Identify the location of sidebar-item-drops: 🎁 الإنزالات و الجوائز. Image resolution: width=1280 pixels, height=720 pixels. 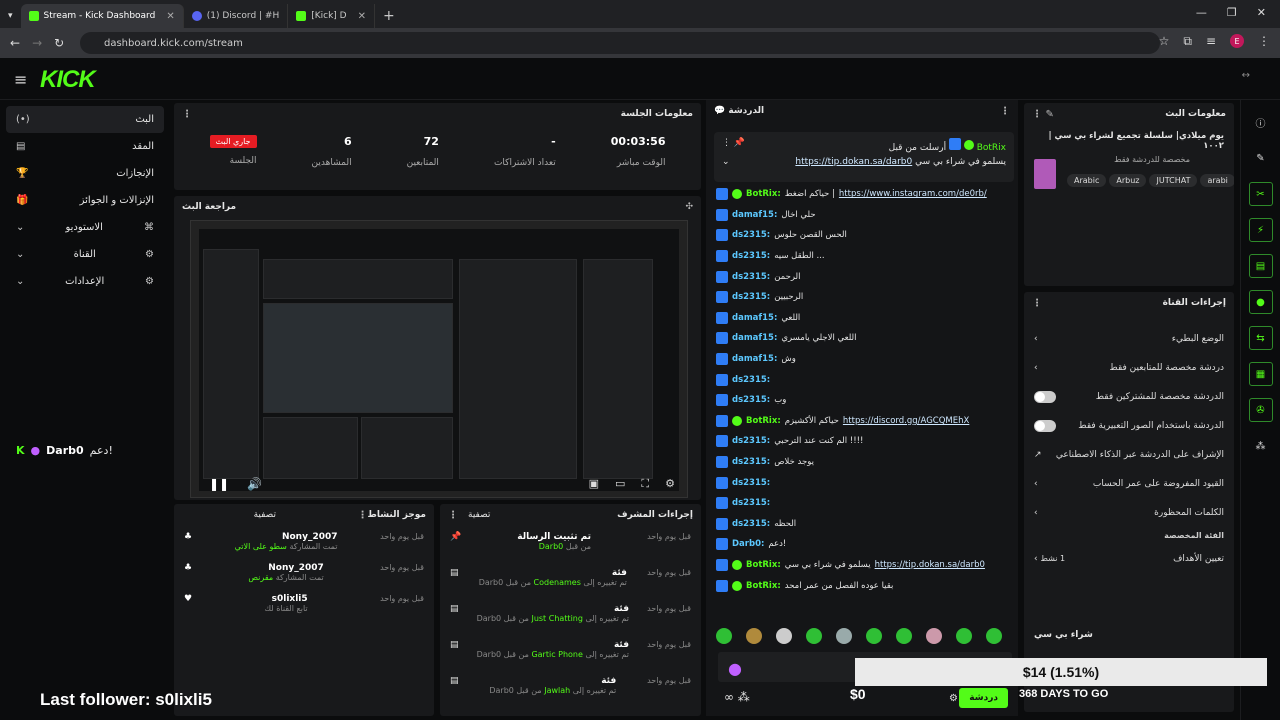
(85, 200).